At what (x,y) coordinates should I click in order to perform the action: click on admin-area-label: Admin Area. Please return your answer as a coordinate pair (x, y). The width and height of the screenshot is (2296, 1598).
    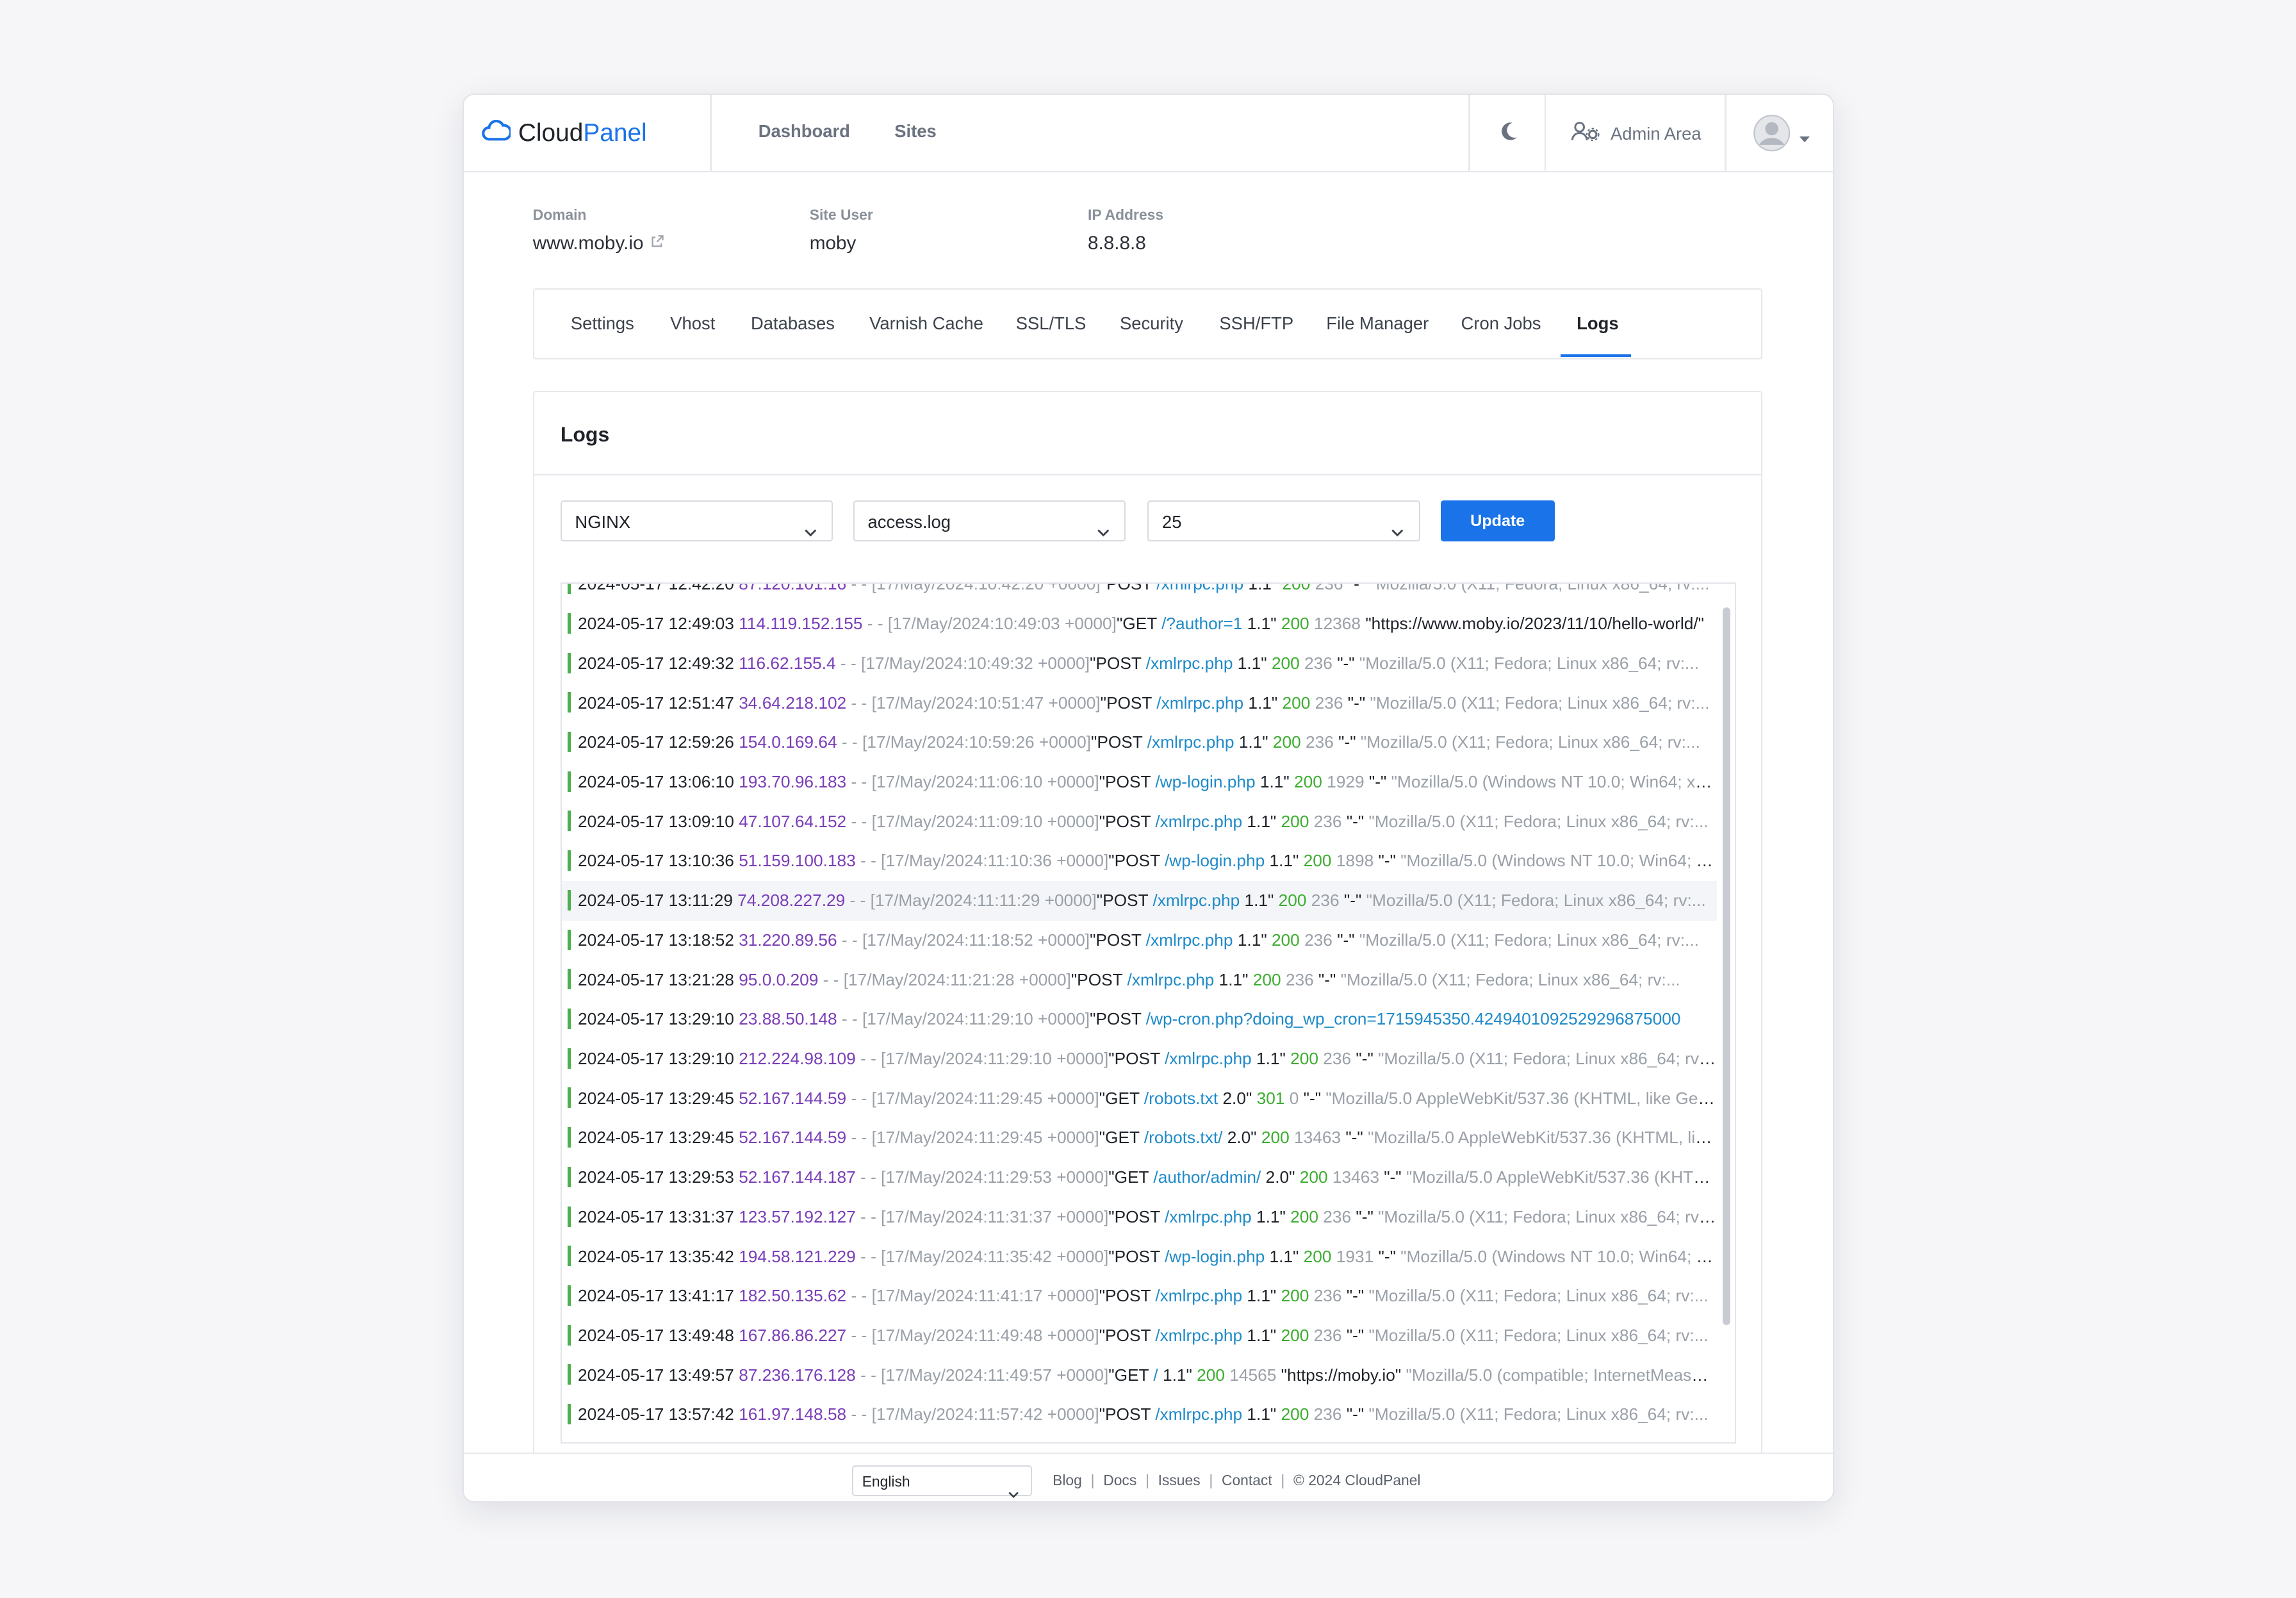
    Looking at the image, I should click on (1656, 133).